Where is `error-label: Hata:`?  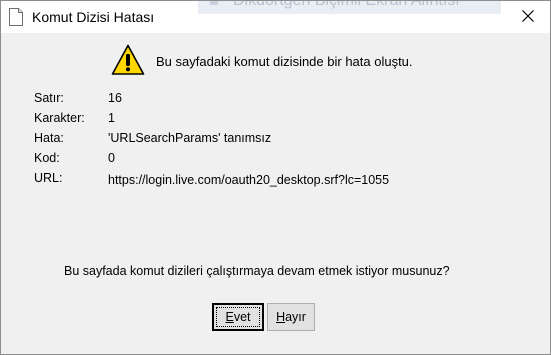 error-label: Hata: is located at coordinates (49, 138).